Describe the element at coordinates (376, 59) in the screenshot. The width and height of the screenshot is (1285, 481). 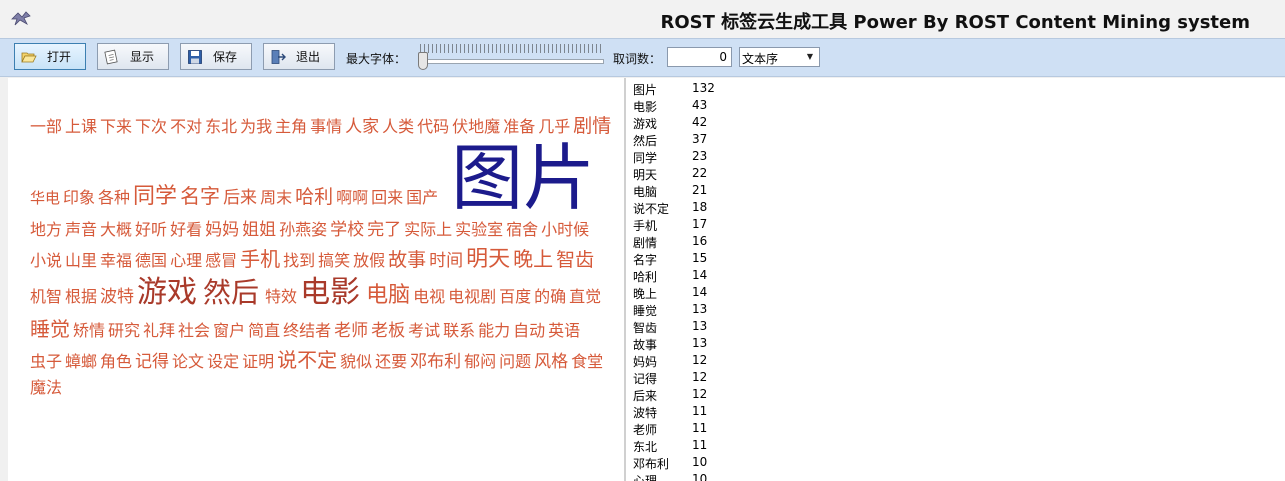
I see `max-font-label: 最大字体：` at that location.